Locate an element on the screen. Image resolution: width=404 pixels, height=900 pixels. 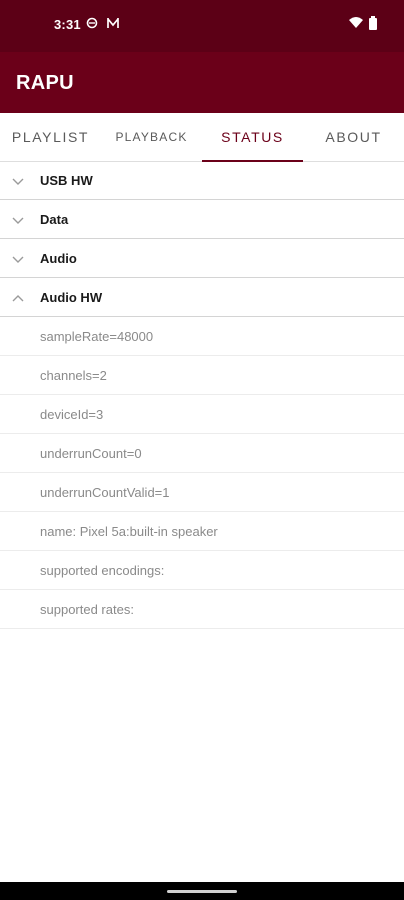
group-label: Audio is located at coordinates (58, 258).